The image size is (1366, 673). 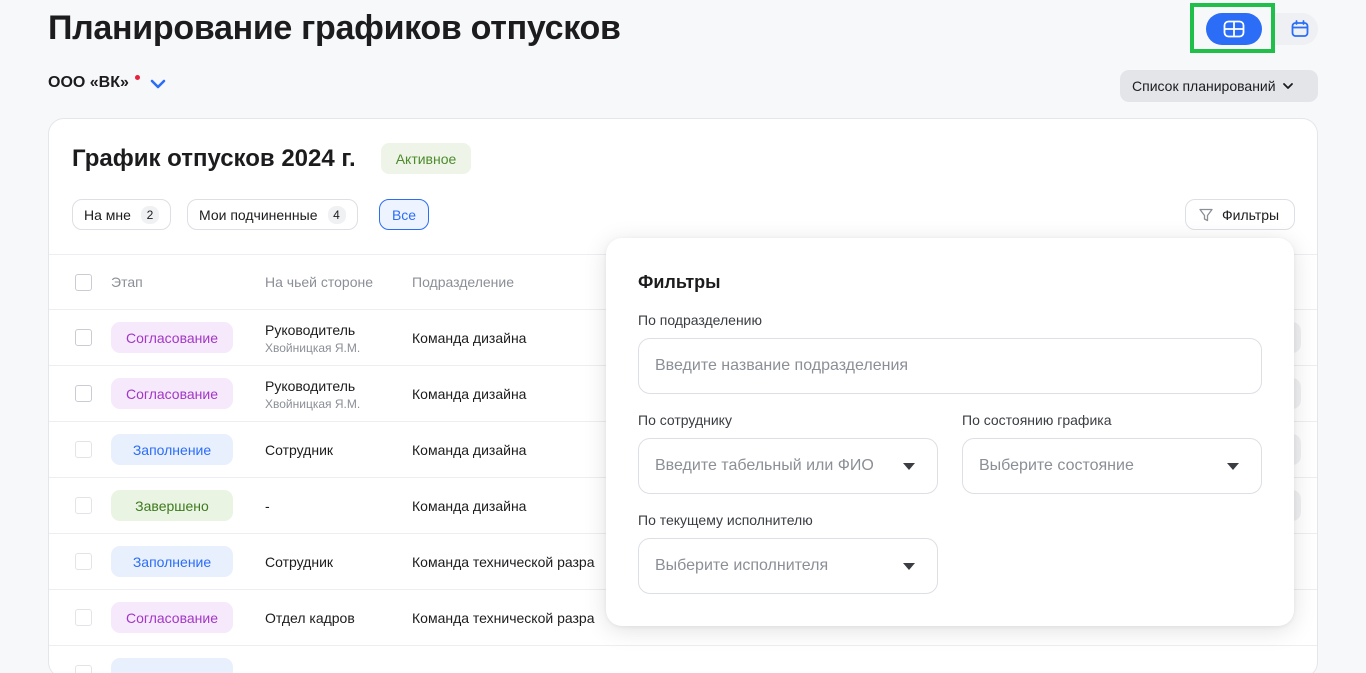 I want to click on view-toggle, so click(x=1254, y=28).